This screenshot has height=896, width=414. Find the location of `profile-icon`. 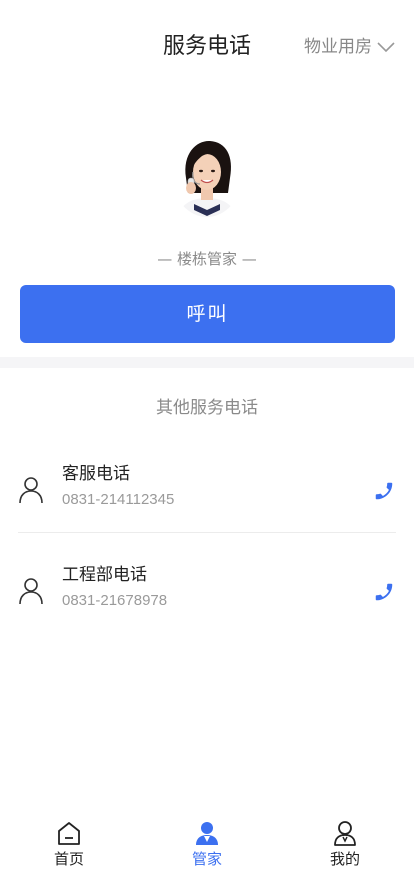

profile-icon is located at coordinates (345, 833).